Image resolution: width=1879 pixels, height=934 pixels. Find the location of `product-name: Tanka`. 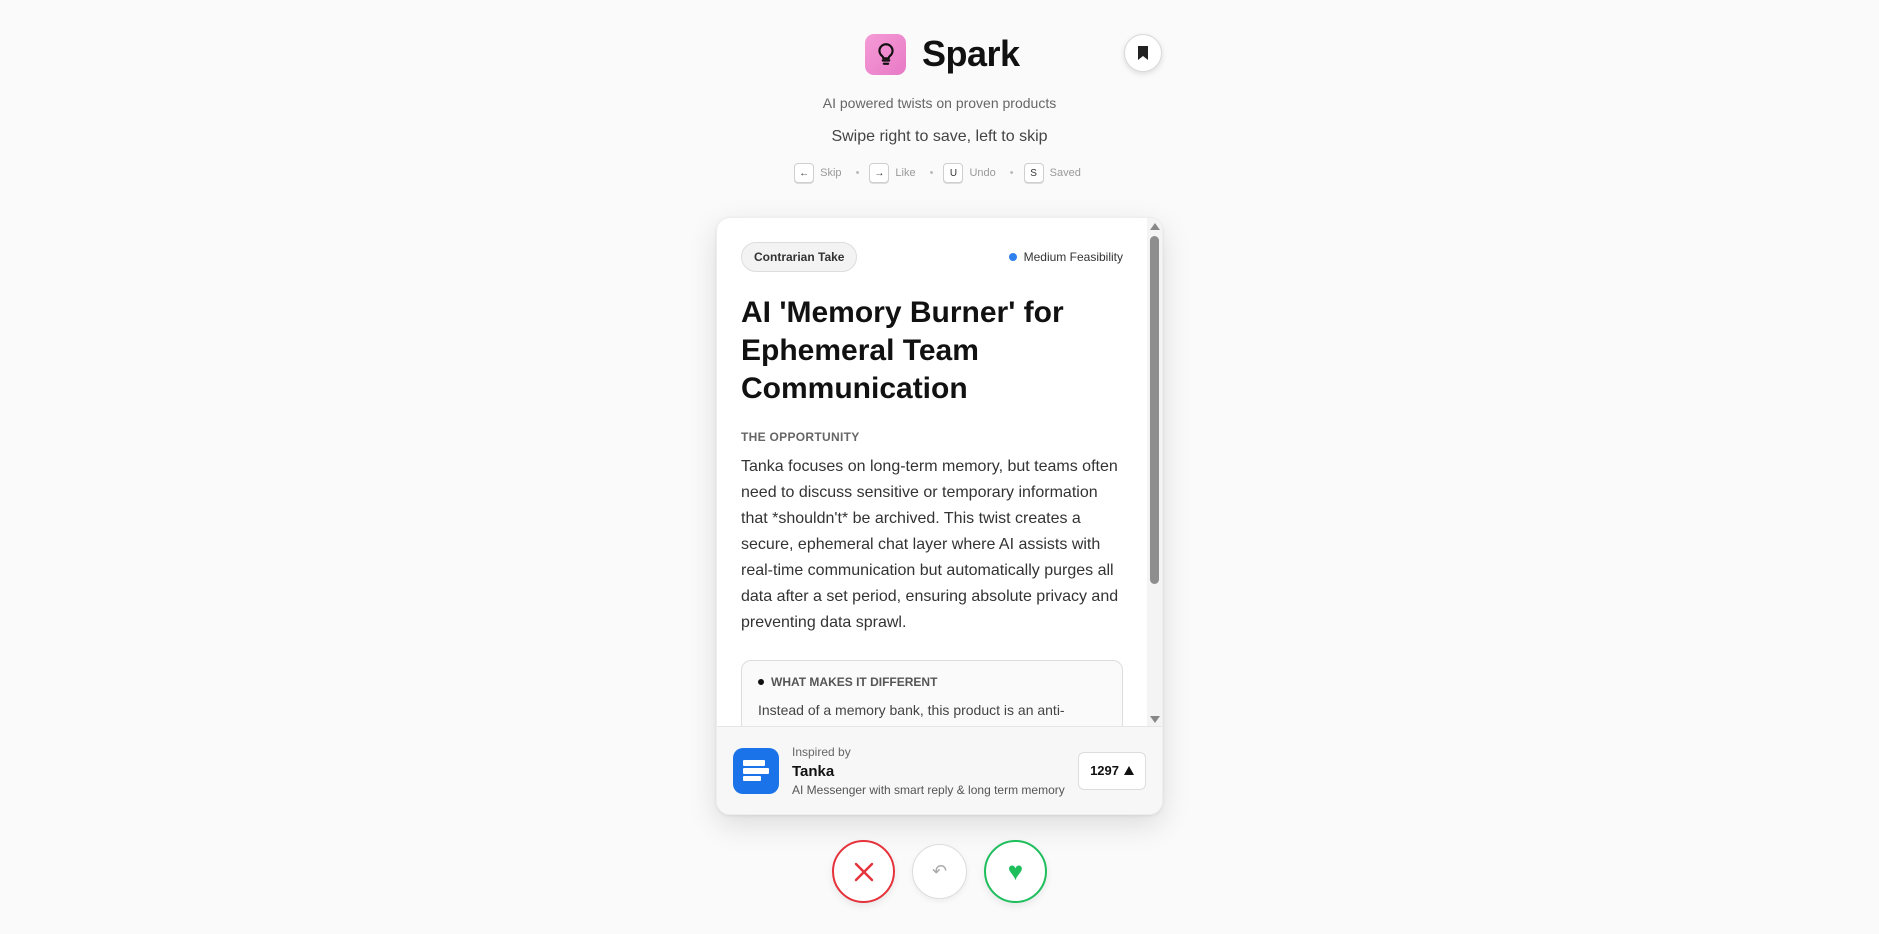

product-name: Tanka is located at coordinates (930, 771).